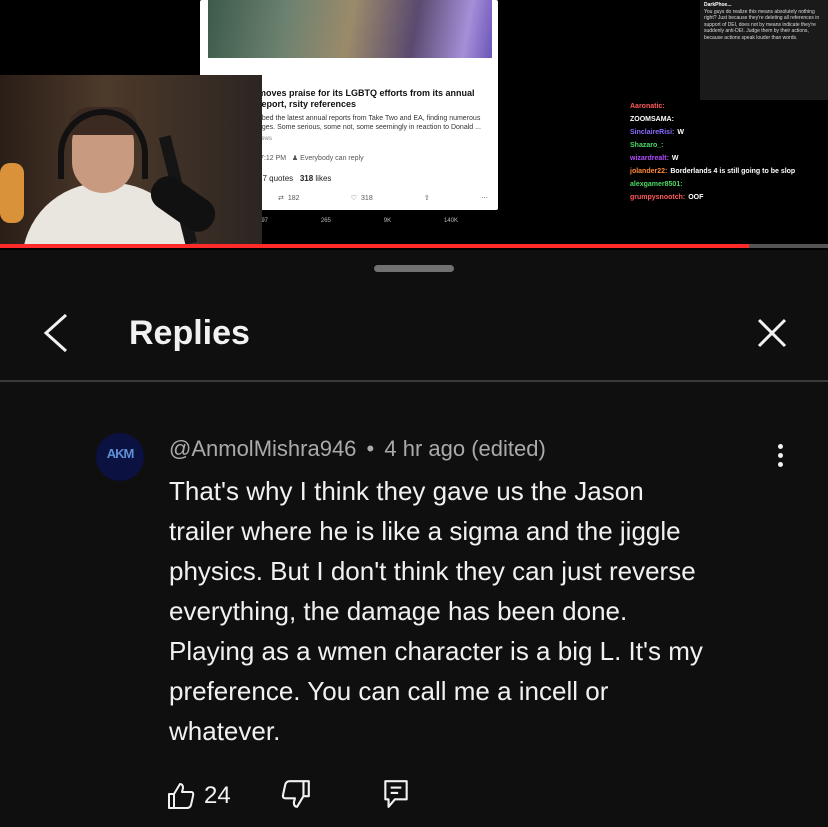 The image size is (828, 827). I want to click on comment-icon, so click(396, 794).